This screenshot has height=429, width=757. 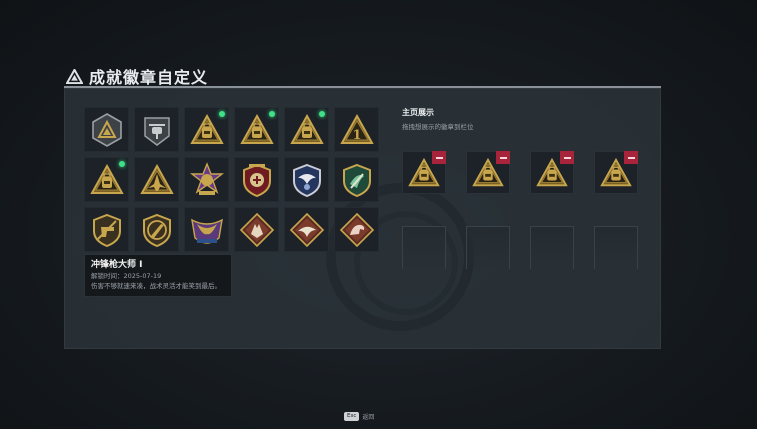 I want to click on showcase-title: 主页展示, so click(x=418, y=112).